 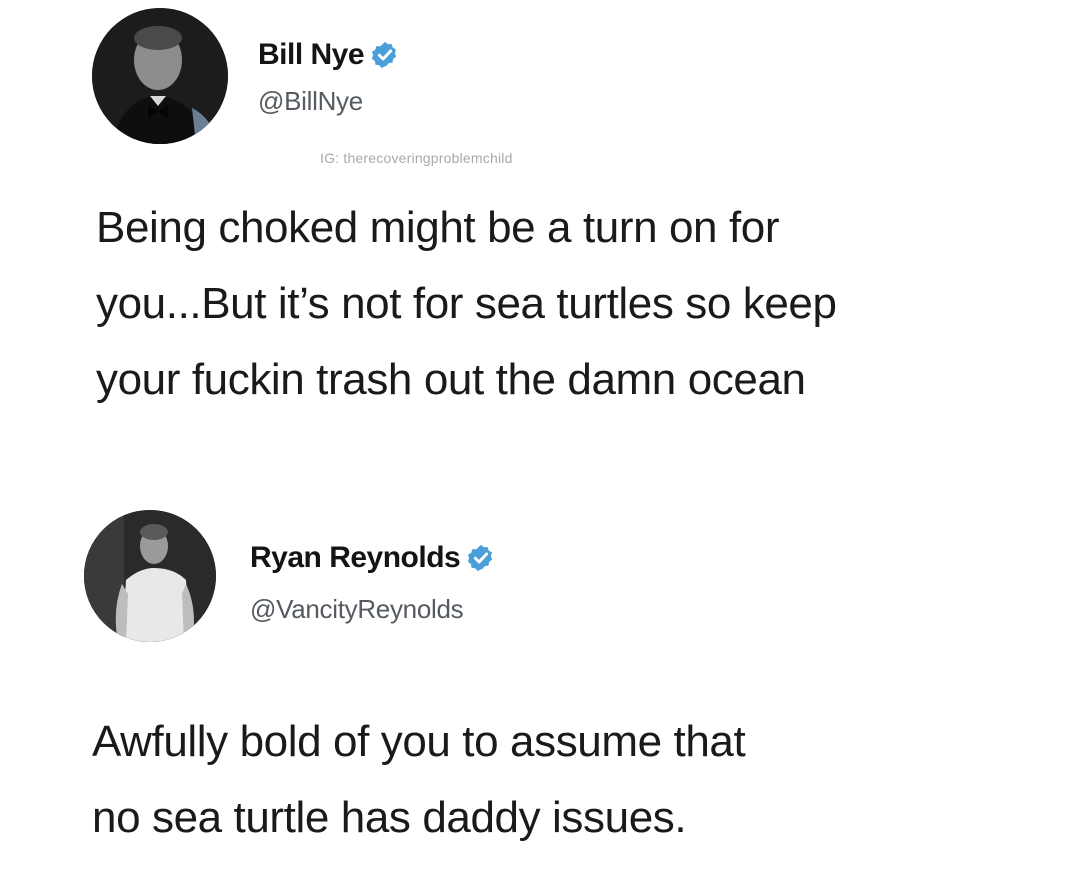 What do you see at coordinates (355, 558) in the screenshot?
I see `display-name: Ryan Reynolds` at bounding box center [355, 558].